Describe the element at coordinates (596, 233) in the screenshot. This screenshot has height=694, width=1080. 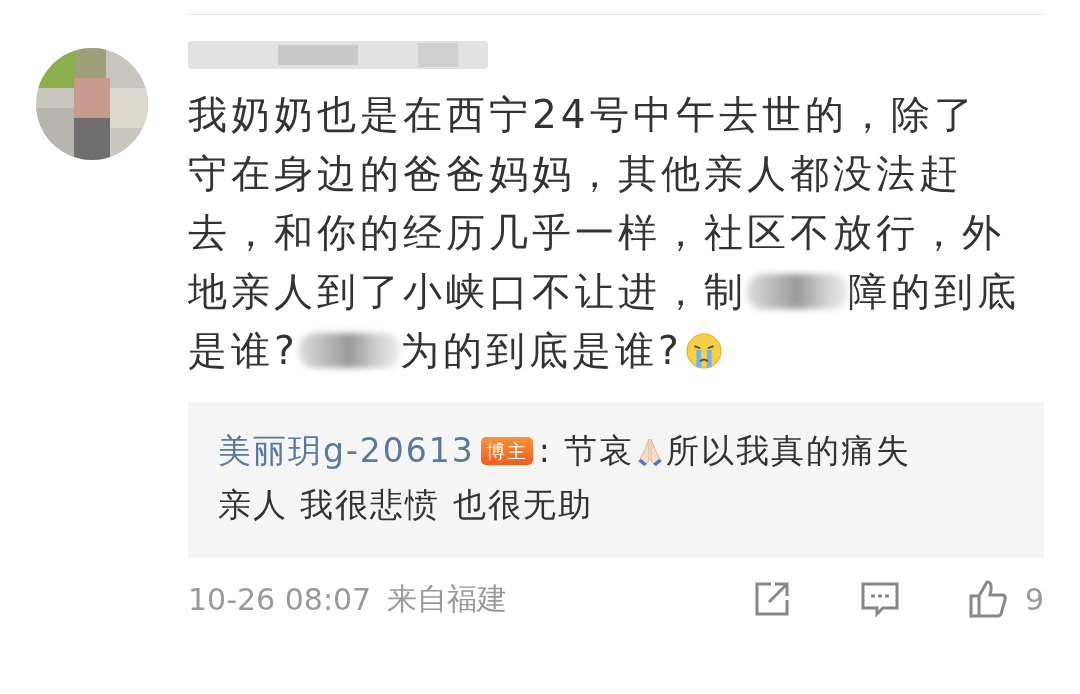
I see `comment-text: 去，和你的经历几乎一样，社区不放行，外` at that location.